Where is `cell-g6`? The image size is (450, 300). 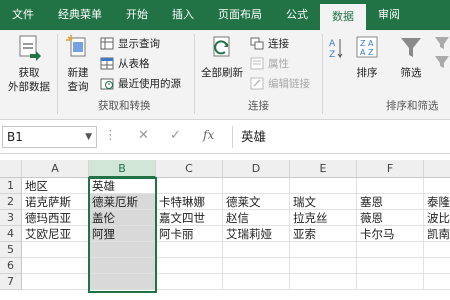
cell-g6 is located at coordinates (437, 266).